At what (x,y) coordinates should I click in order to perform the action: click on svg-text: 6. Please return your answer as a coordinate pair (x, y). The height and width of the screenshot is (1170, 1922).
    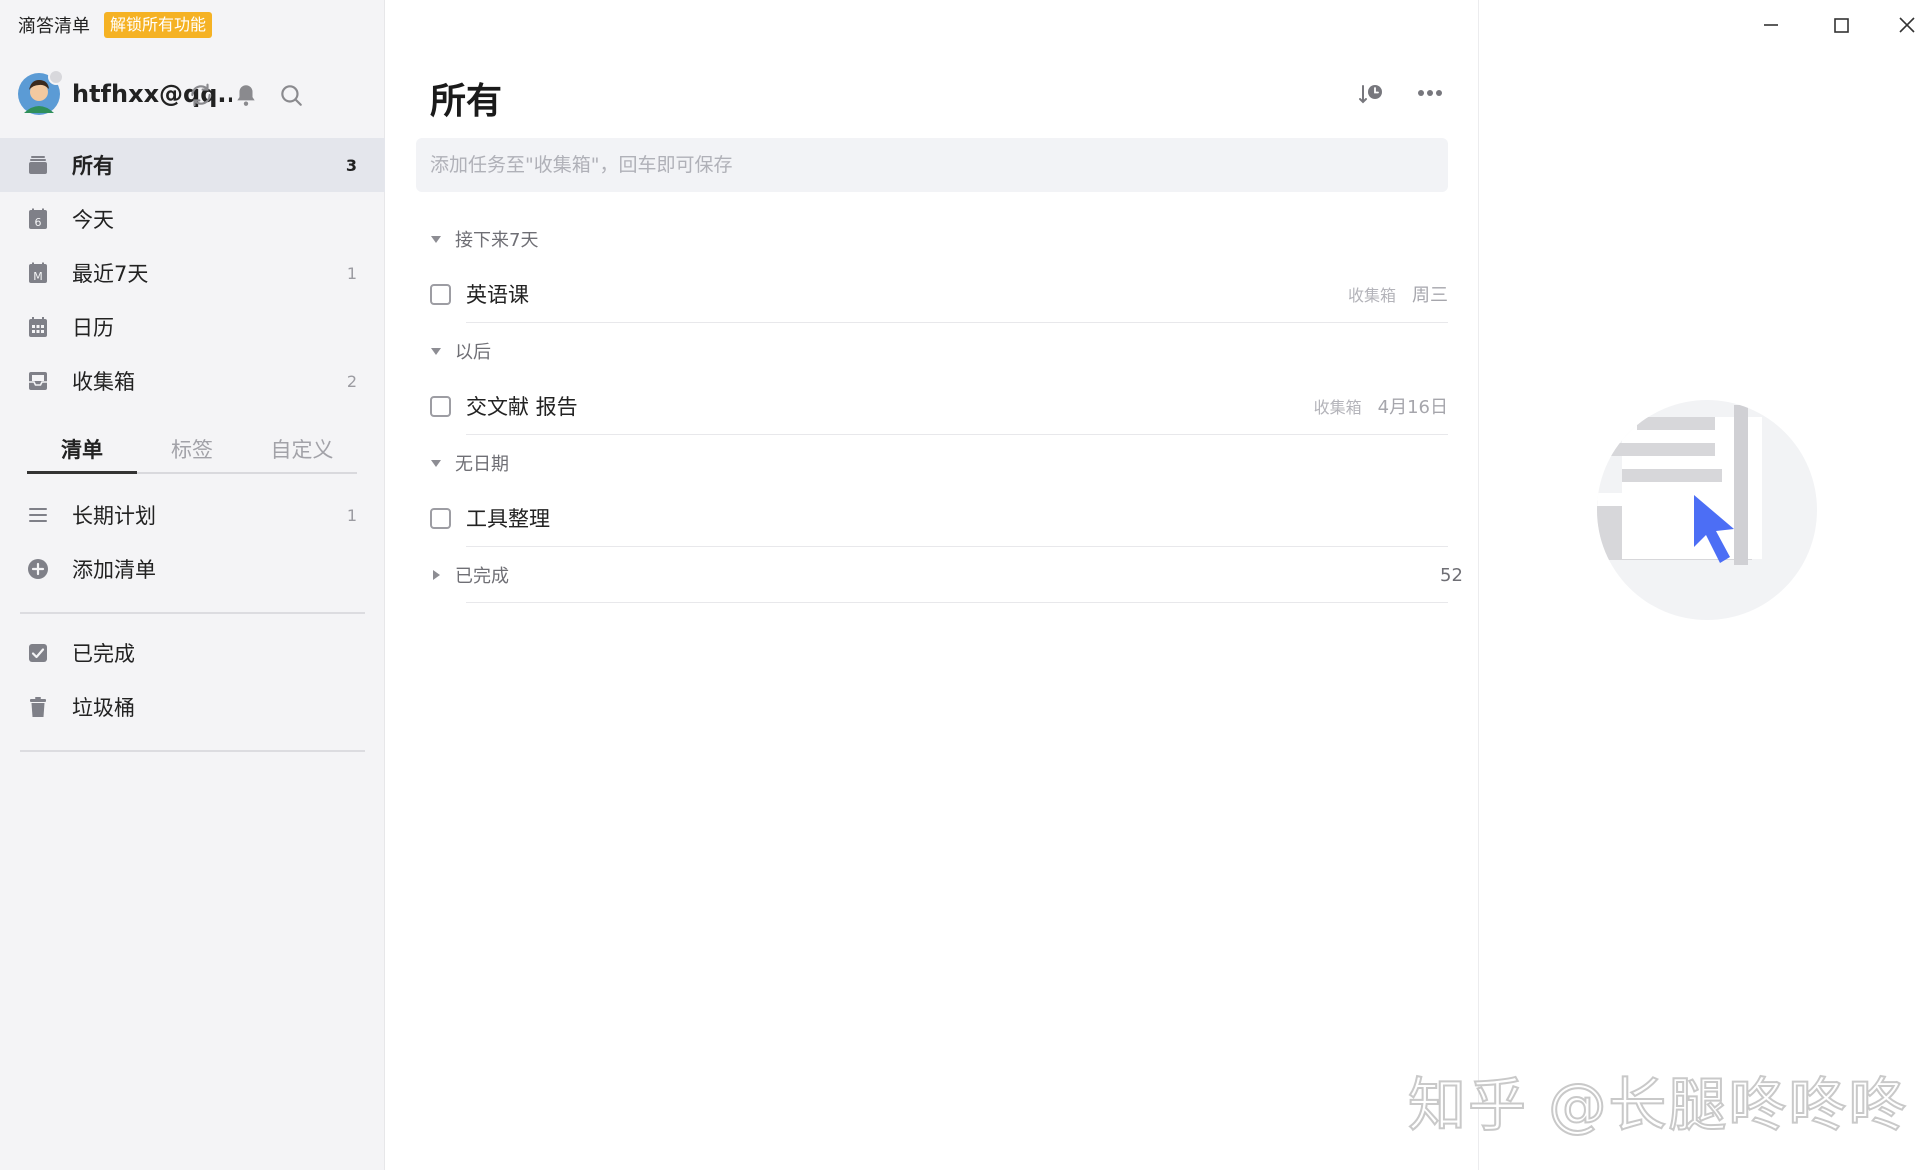
    Looking at the image, I should click on (38, 222).